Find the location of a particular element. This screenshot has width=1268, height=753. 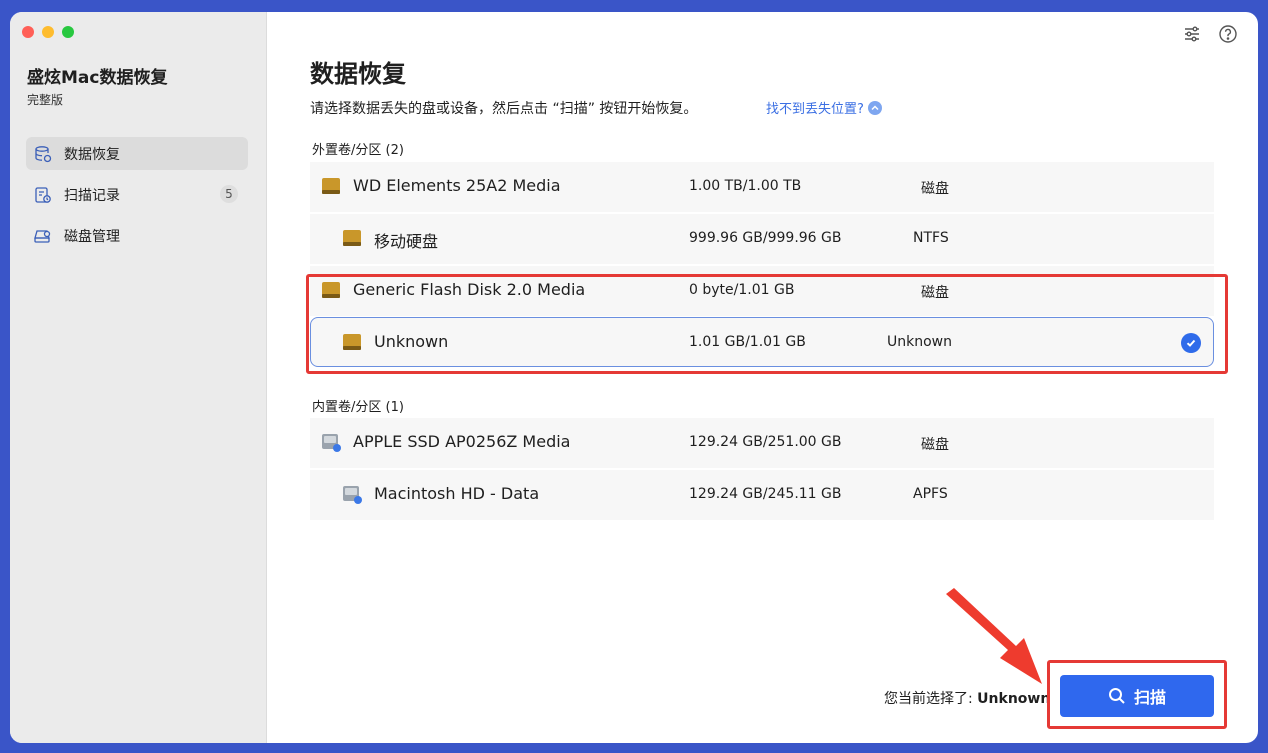

partition-type: Unknown is located at coordinates (919, 342).